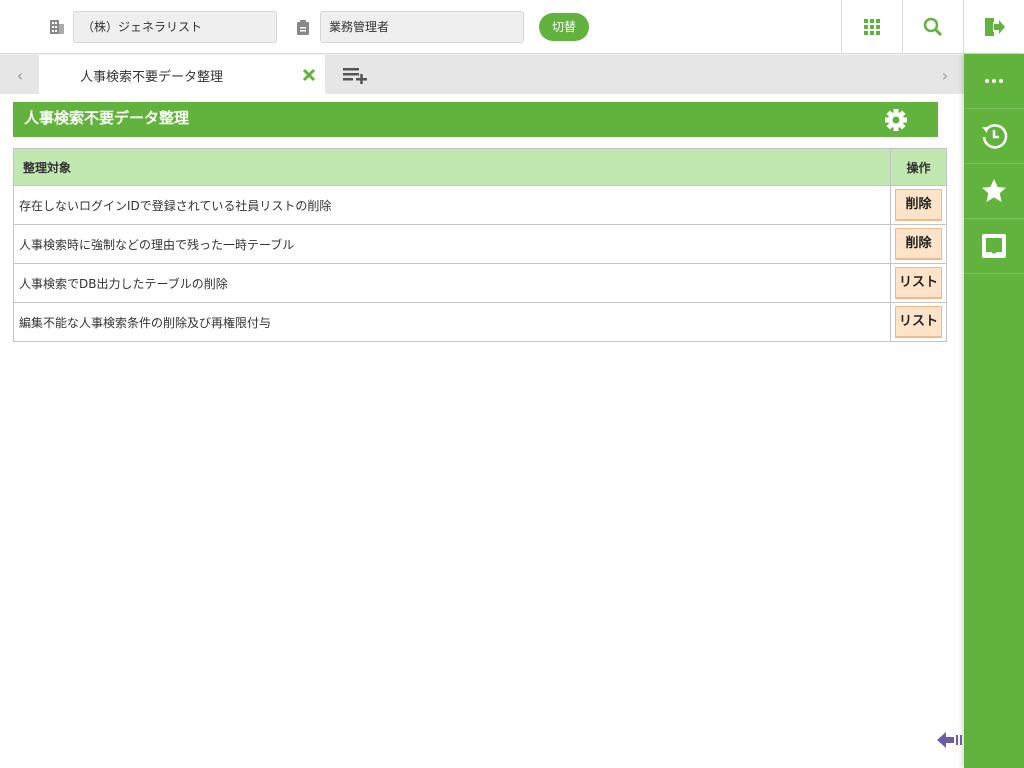 Image resolution: width=1024 pixels, height=768 pixels. What do you see at coordinates (950, 740) in the screenshot?
I see `expand-sidebar-arrow-icon` at bounding box center [950, 740].